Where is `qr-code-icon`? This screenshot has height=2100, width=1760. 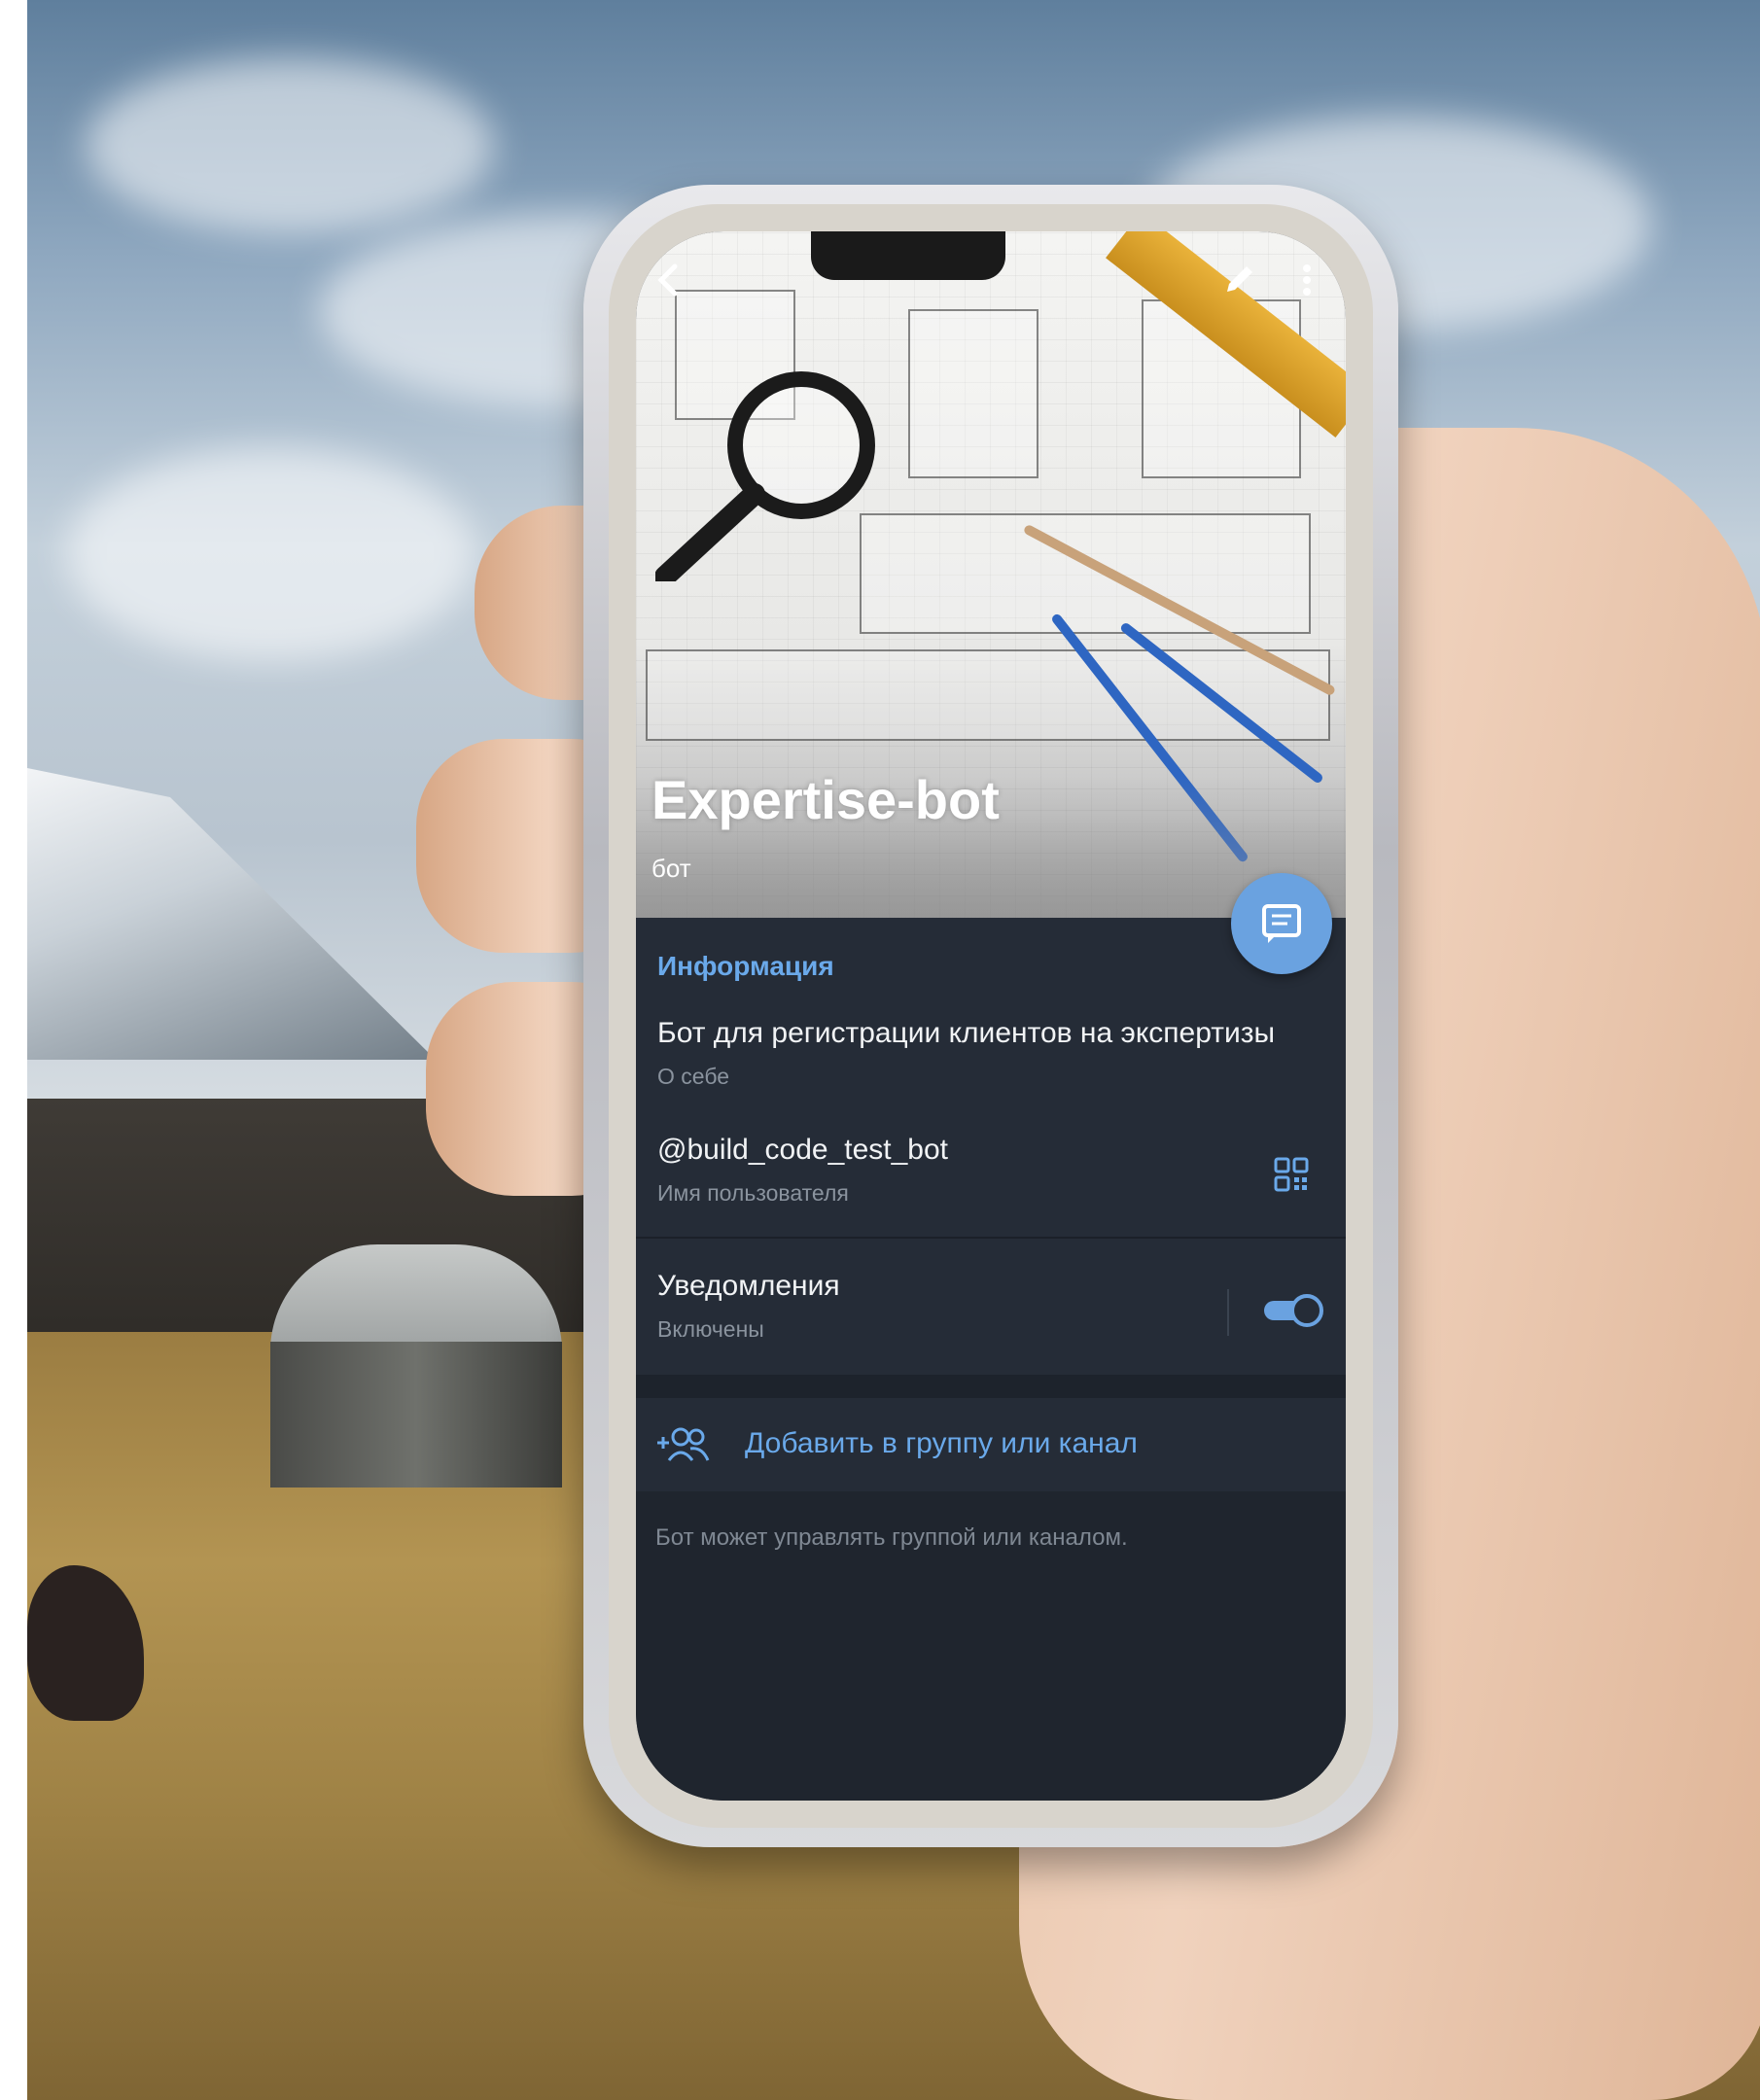 qr-code-icon is located at coordinates (1291, 1174).